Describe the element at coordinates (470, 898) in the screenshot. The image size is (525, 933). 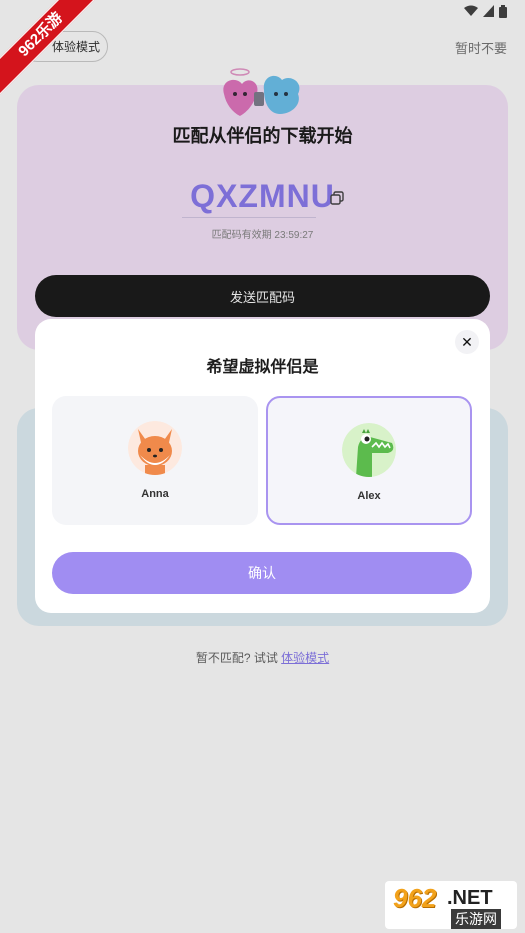
I see `logo-suffix: .NET` at that location.